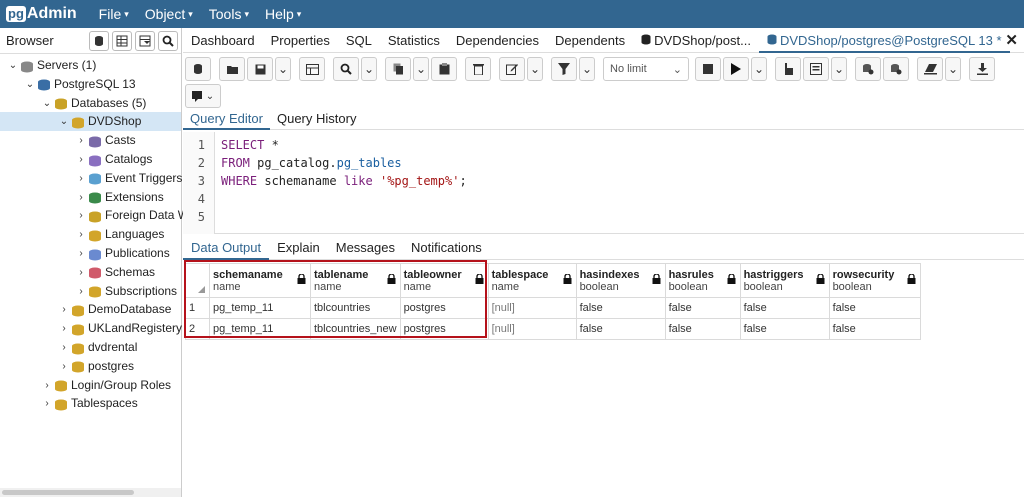 This screenshot has height=497, width=1024. Describe the element at coordinates (355, 329) in the screenshot. I see `table-cell: tblcountries_new` at that location.